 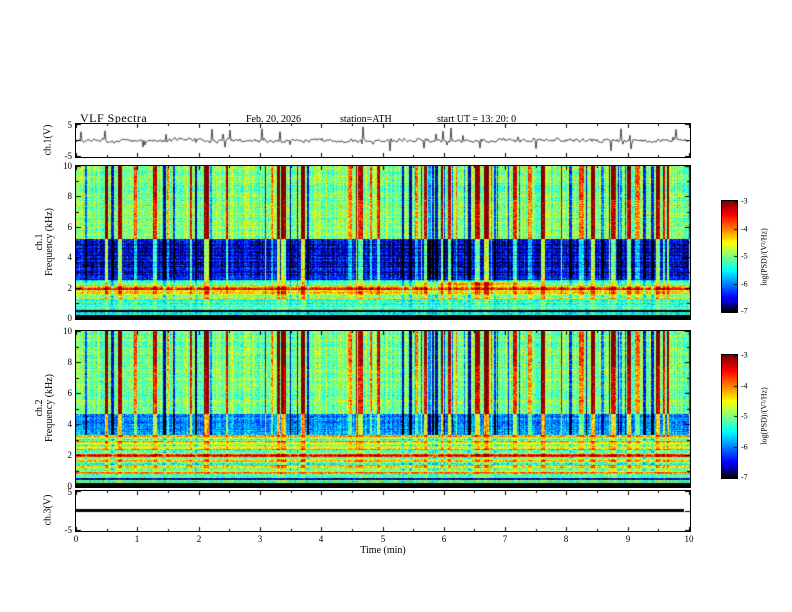 I want to click on y-axis-label-ch2-spectrogram: ch.2 Frequency (kHz), so click(x=44, y=408).